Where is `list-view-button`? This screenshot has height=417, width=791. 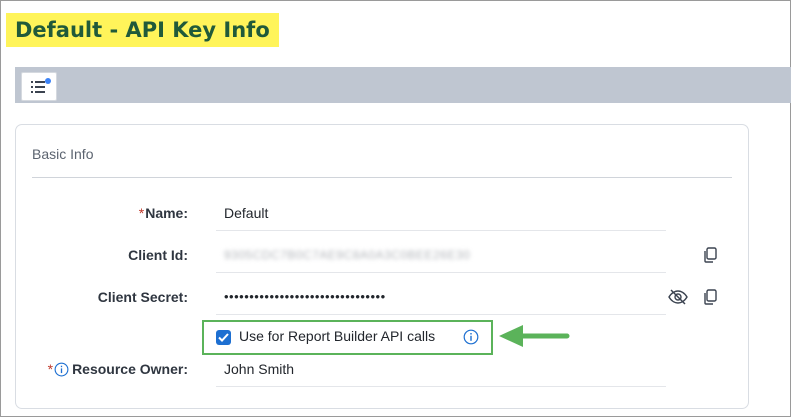
list-view-button is located at coordinates (39, 86).